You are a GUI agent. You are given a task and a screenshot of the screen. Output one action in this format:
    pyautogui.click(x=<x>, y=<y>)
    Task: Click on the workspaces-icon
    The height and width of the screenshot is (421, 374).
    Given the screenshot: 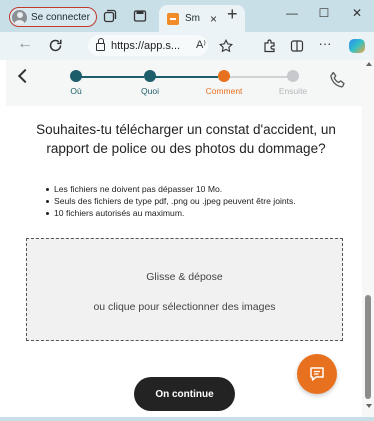 What is the action you would take?
    pyautogui.click(x=110, y=16)
    